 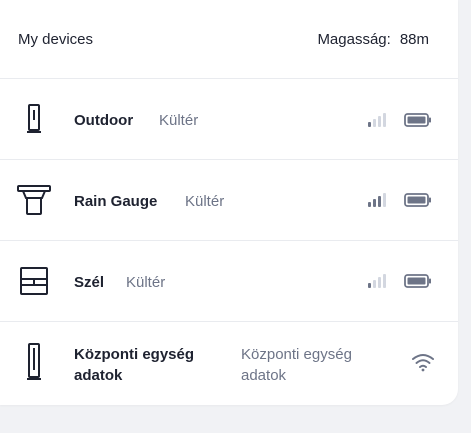 What do you see at coordinates (423, 363) in the screenshot?
I see `wifi-icon` at bounding box center [423, 363].